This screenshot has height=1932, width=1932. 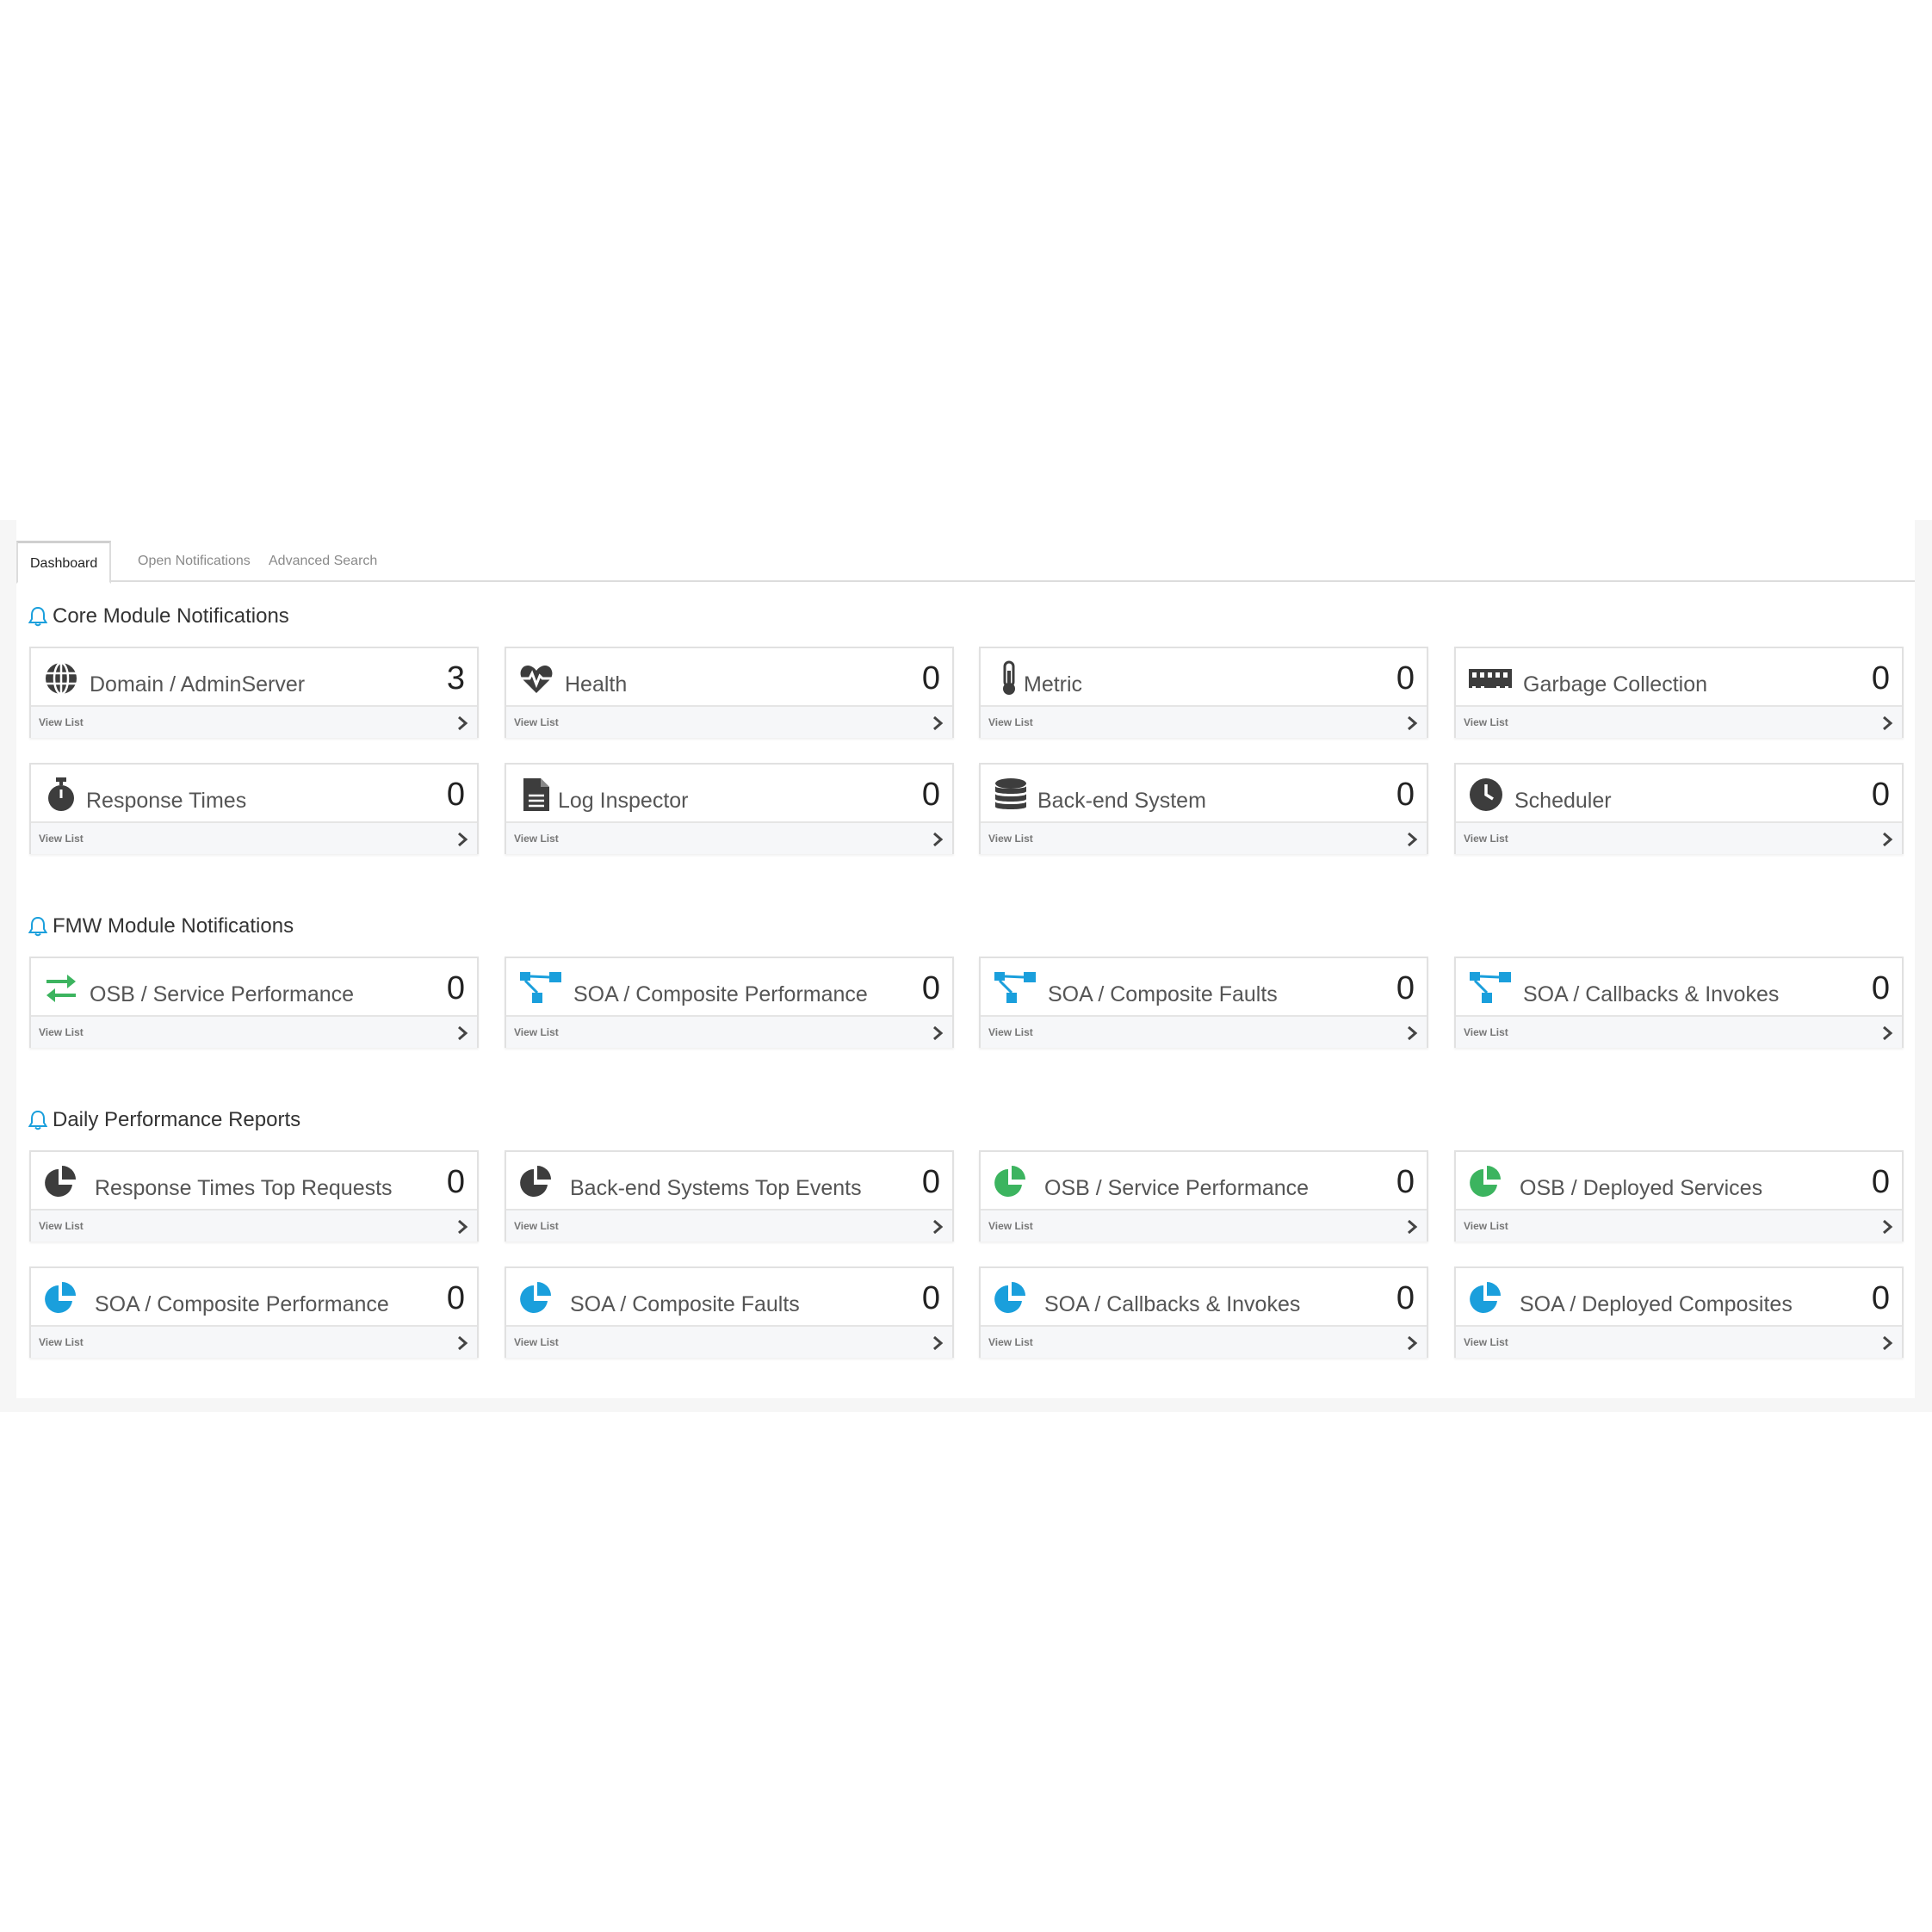 I want to click on card-label: SOA / Composite Performance, so click(x=720, y=994).